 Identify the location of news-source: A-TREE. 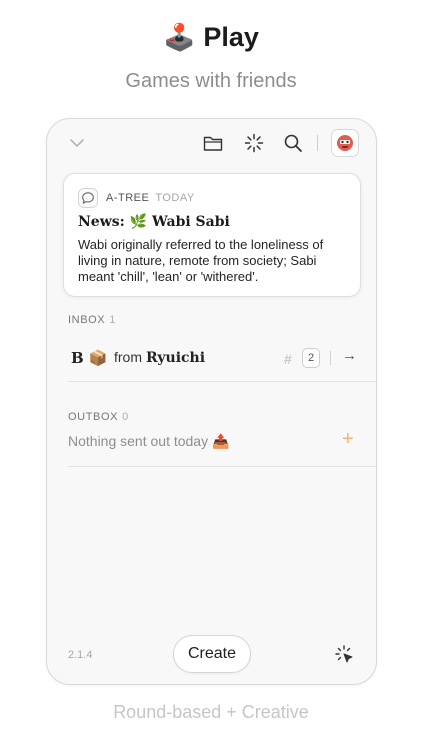
(128, 198).